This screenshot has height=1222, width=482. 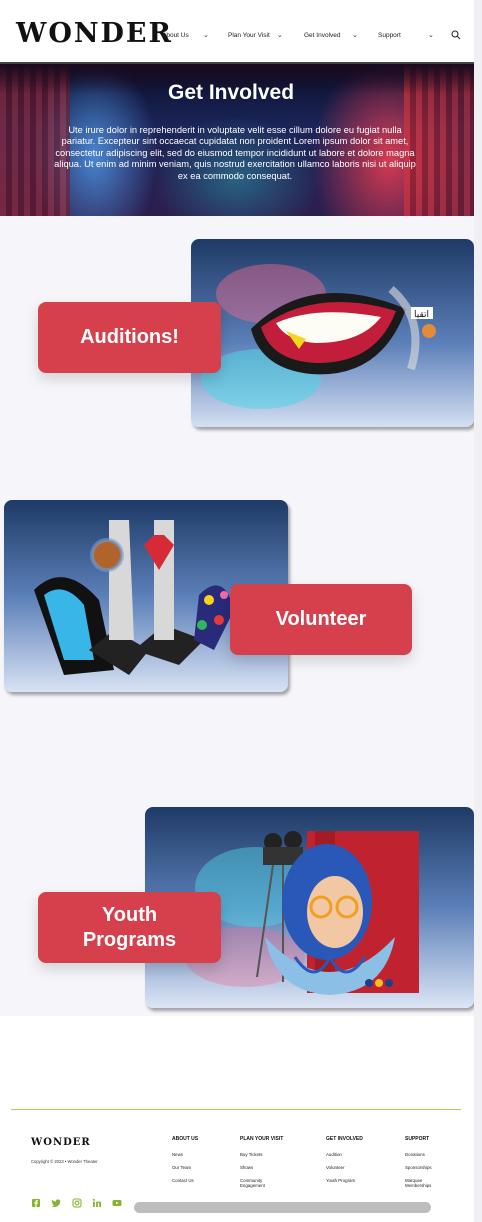 I want to click on search-icon, so click(x=456, y=35).